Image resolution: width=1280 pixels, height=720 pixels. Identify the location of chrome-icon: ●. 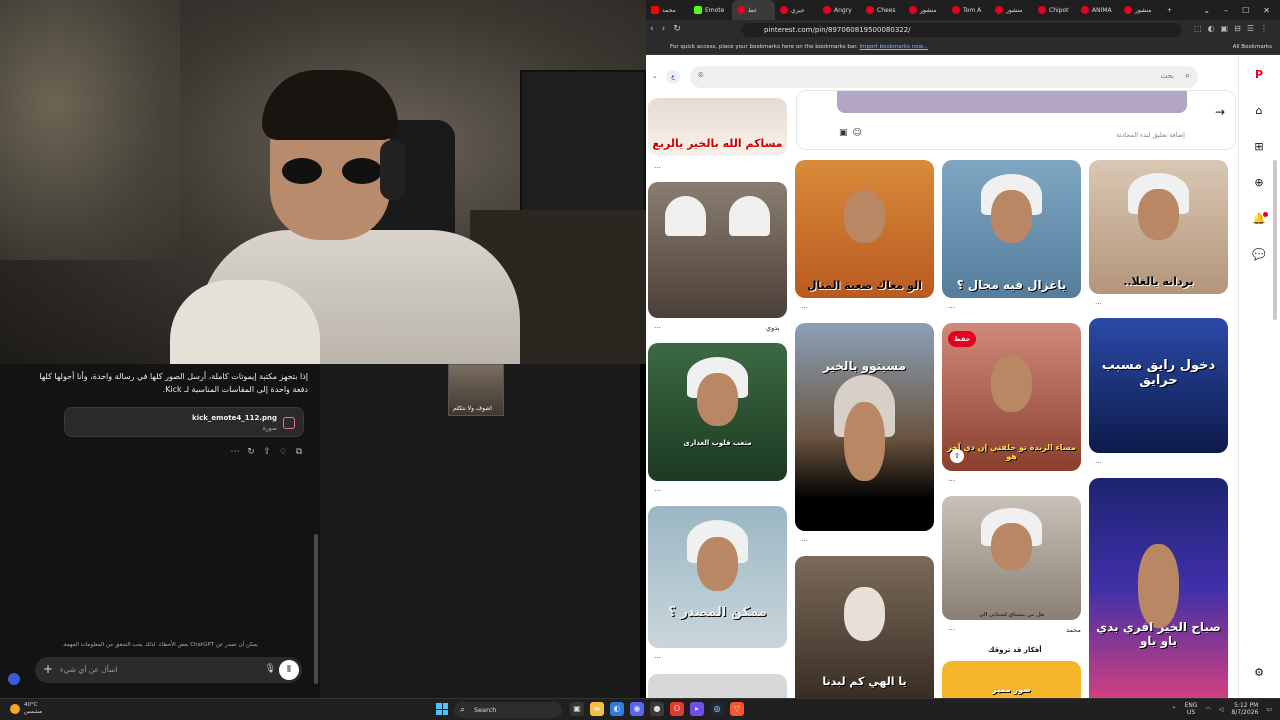
(657, 709).